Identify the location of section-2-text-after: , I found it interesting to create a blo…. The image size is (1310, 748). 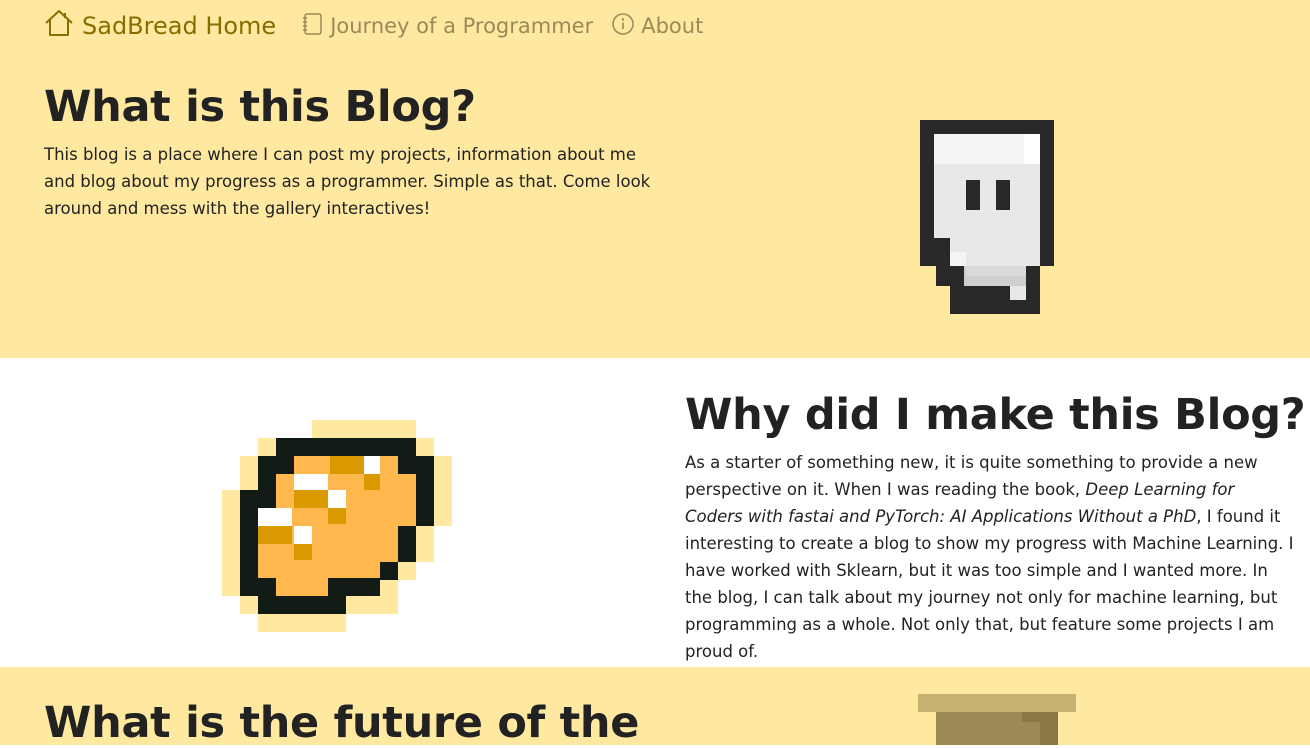
(989, 584).